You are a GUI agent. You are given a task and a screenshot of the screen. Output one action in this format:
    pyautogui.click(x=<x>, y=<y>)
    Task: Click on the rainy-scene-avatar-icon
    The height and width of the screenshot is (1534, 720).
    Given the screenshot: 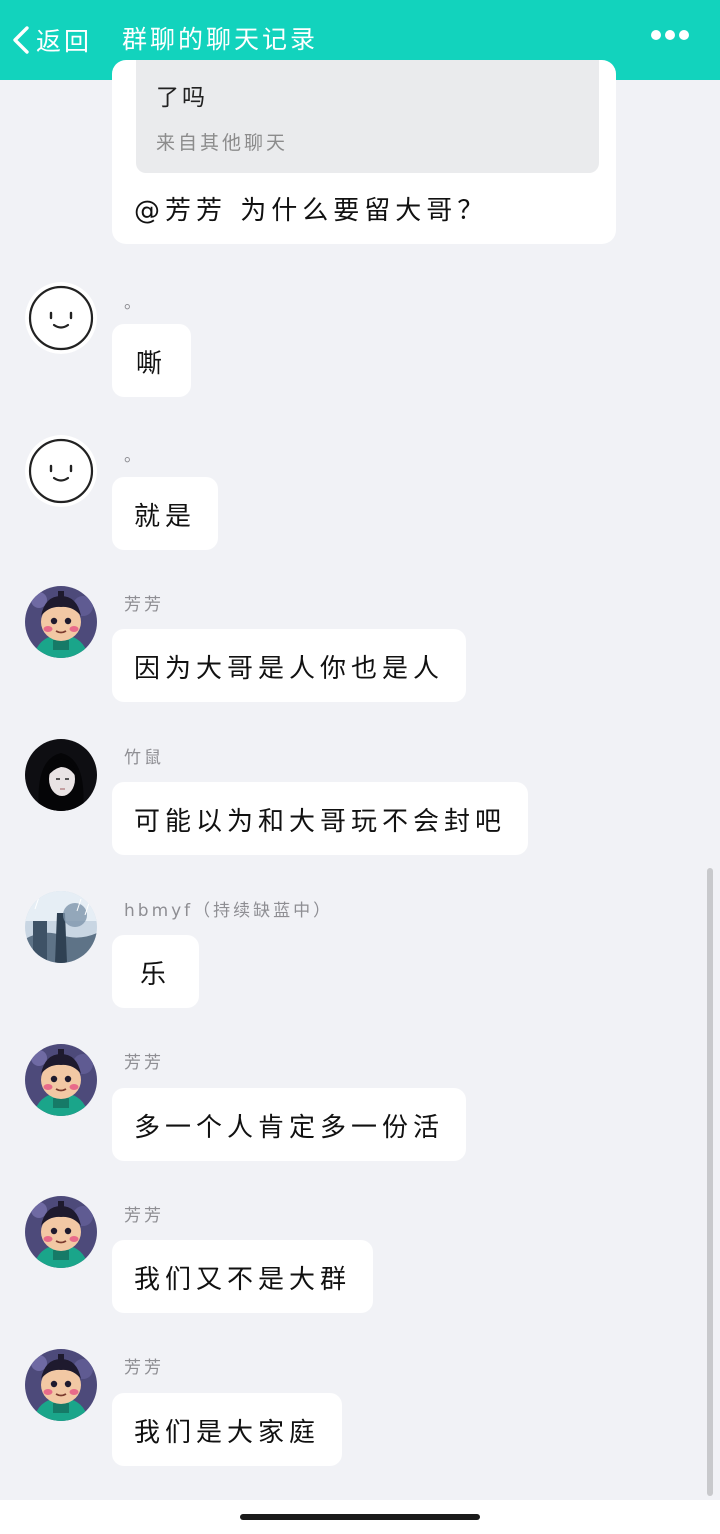 What is the action you would take?
    pyautogui.click(x=61, y=927)
    